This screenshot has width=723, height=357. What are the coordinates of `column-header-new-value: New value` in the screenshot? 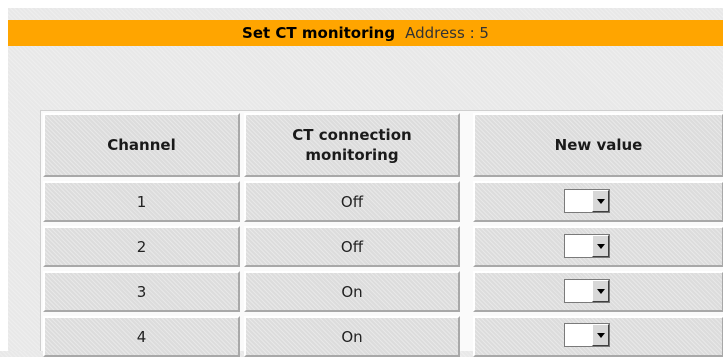 It's located at (598, 145).